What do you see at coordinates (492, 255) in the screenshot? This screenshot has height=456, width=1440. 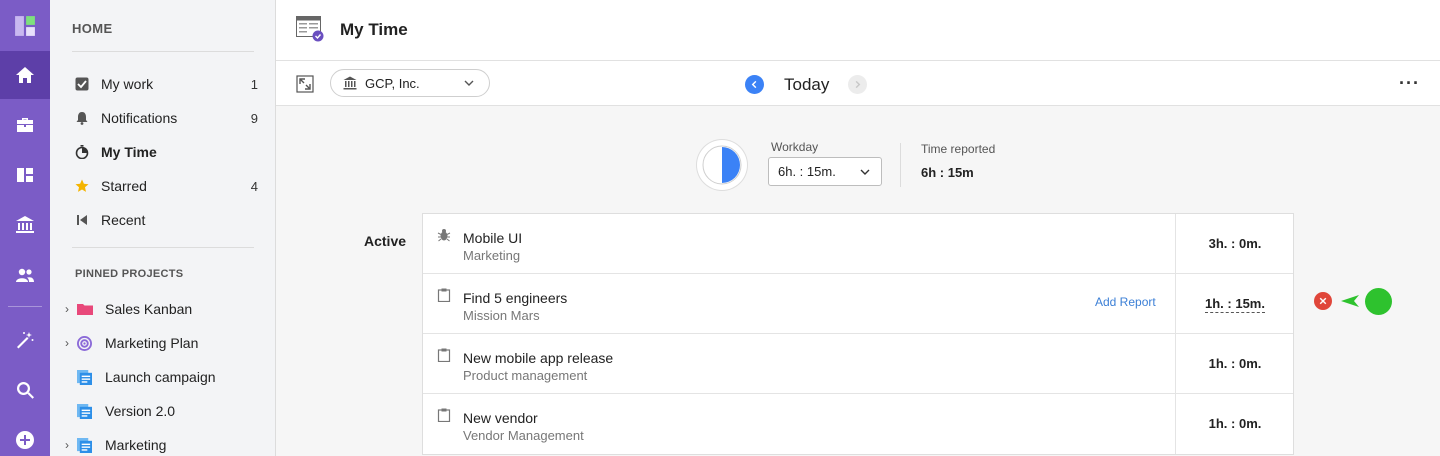 I see `task-project: Marketing` at bounding box center [492, 255].